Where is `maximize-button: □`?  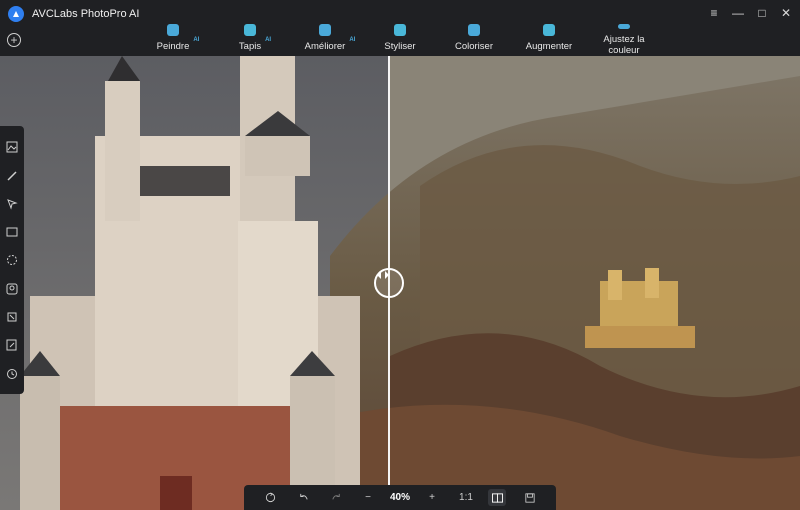
maximize-button: □ is located at coordinates (762, 13).